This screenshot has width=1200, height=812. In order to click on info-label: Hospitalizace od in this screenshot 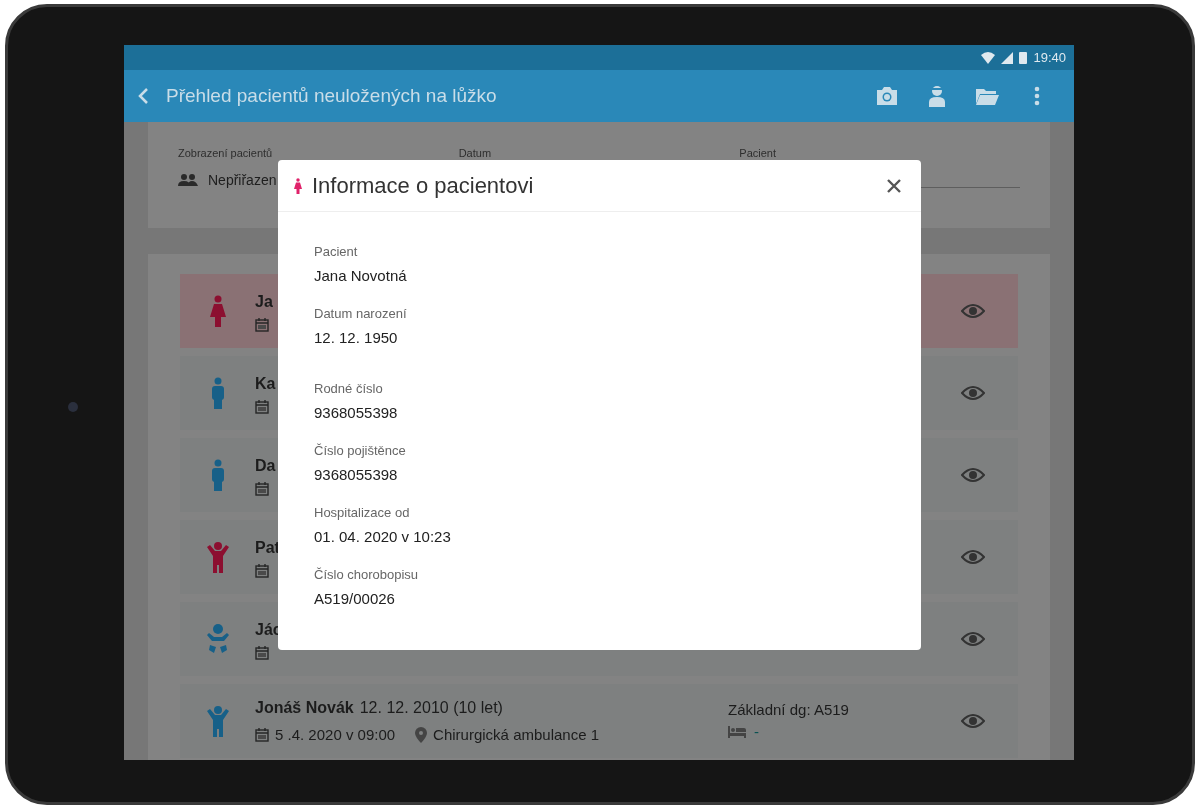, I will do `click(362, 513)`.